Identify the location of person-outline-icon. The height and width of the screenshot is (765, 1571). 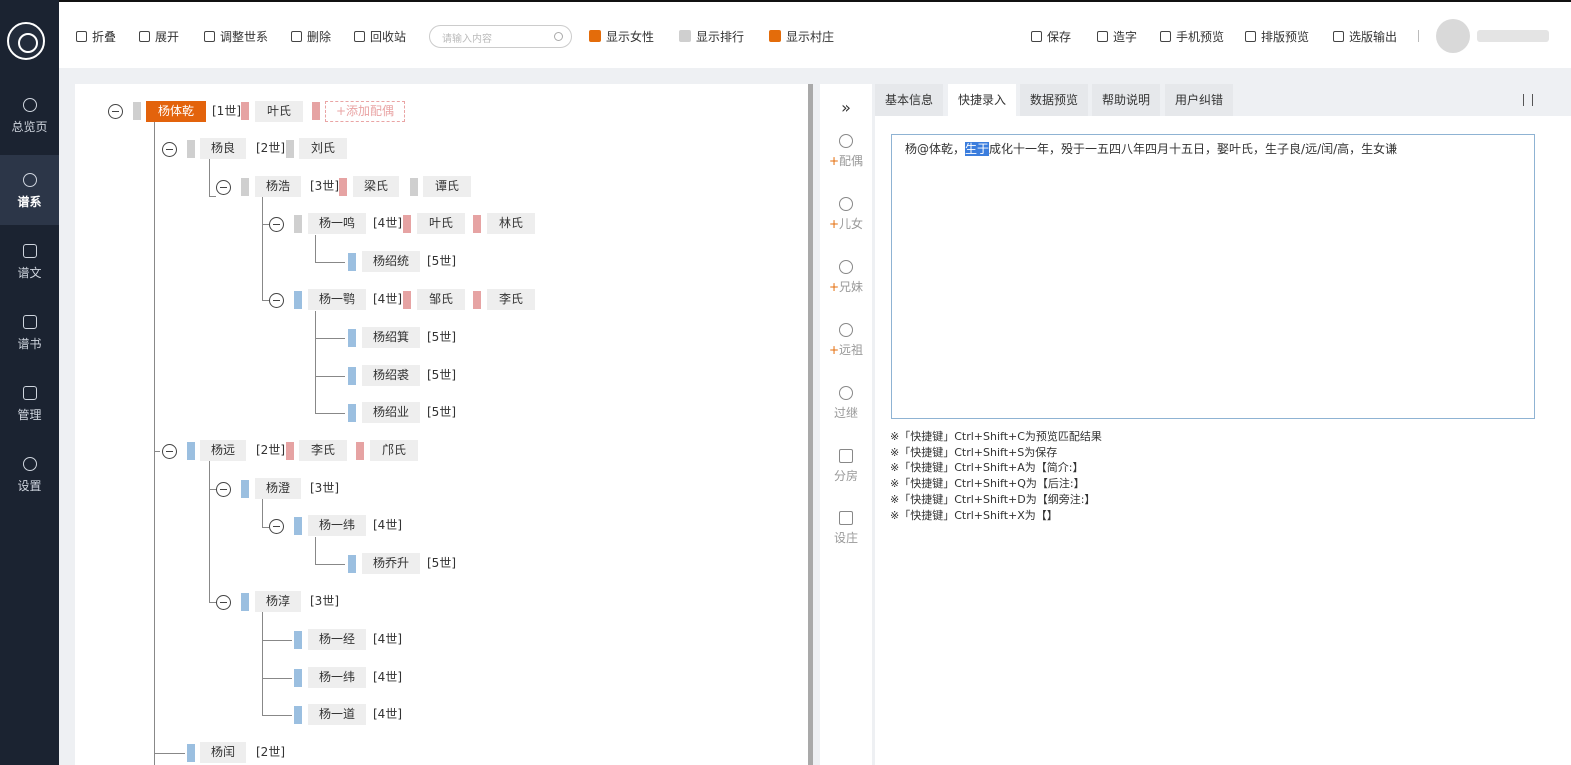
(846, 330).